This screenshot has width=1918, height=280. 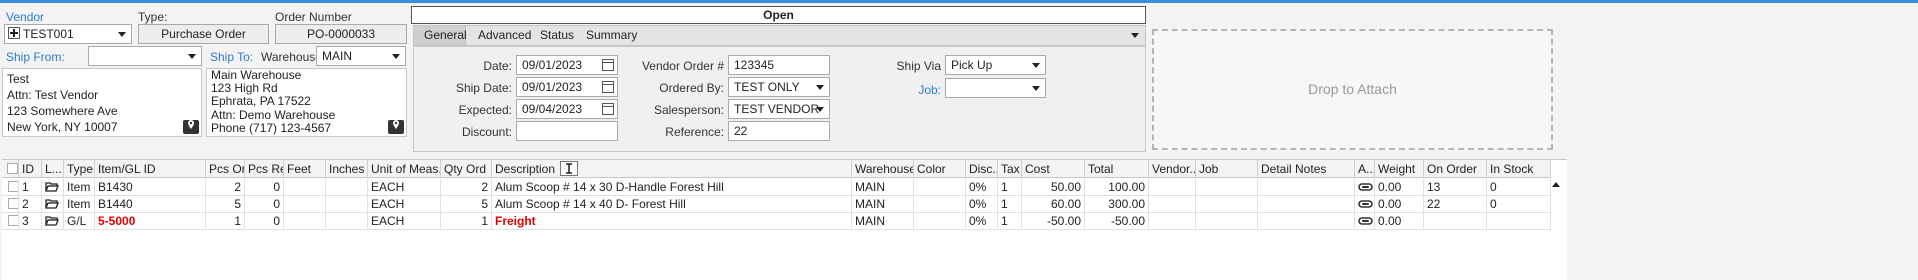 What do you see at coordinates (305, 204) in the screenshot?
I see `cell-feet` at bounding box center [305, 204].